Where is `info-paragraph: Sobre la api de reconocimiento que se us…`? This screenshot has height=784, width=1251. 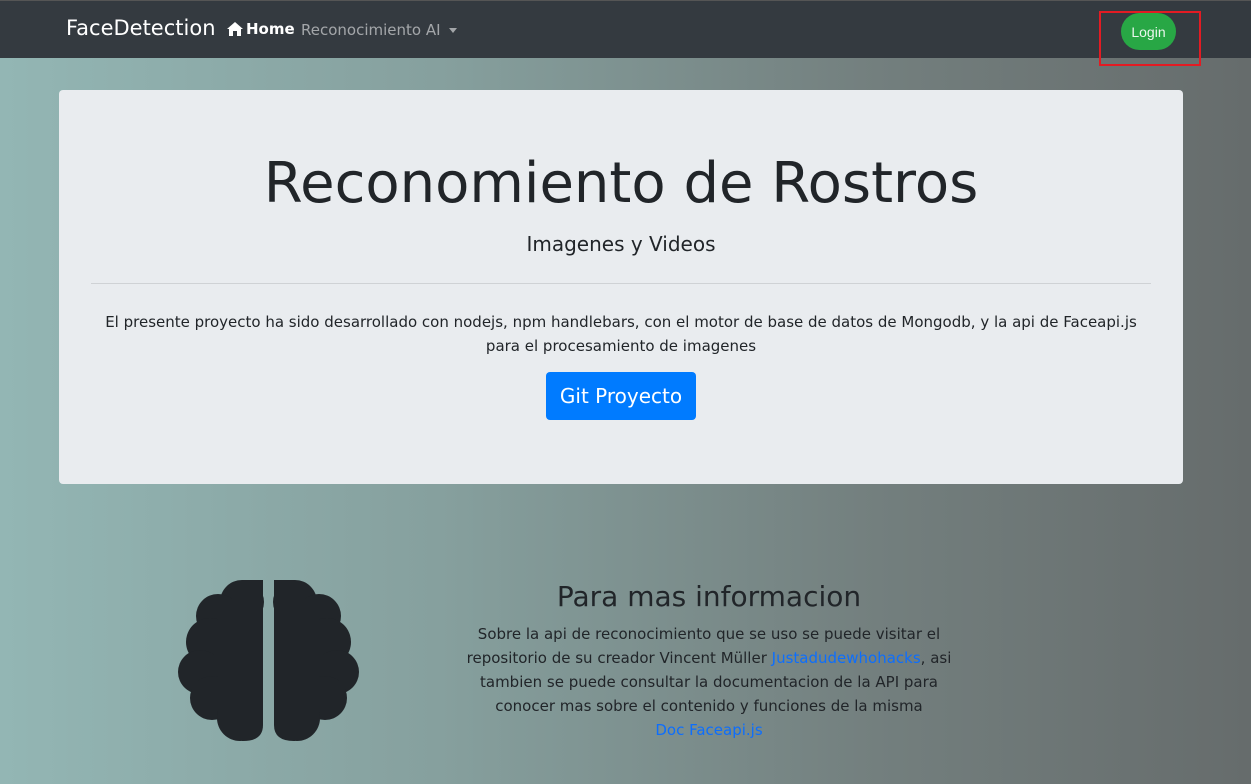
info-paragraph: Sobre la api de reconocimiento que se us… is located at coordinates (709, 682).